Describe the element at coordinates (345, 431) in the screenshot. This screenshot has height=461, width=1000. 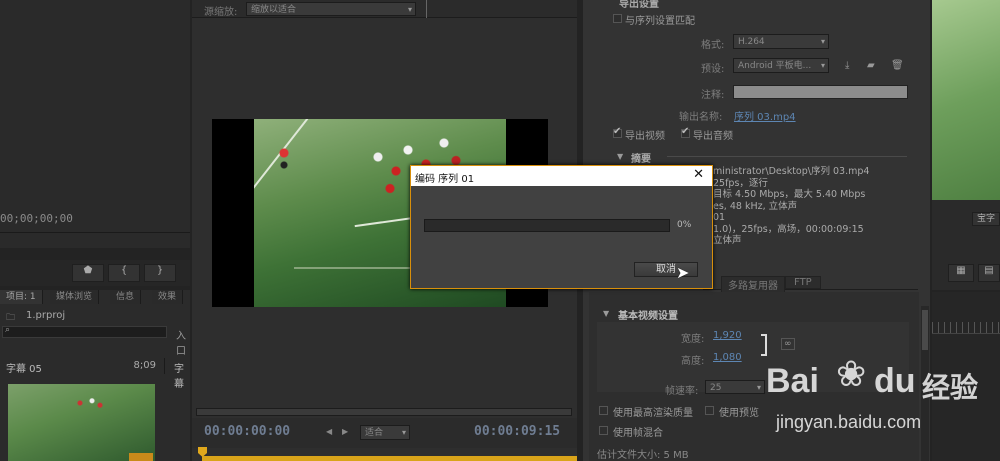
I see `step-forward-icon: ▶` at that location.